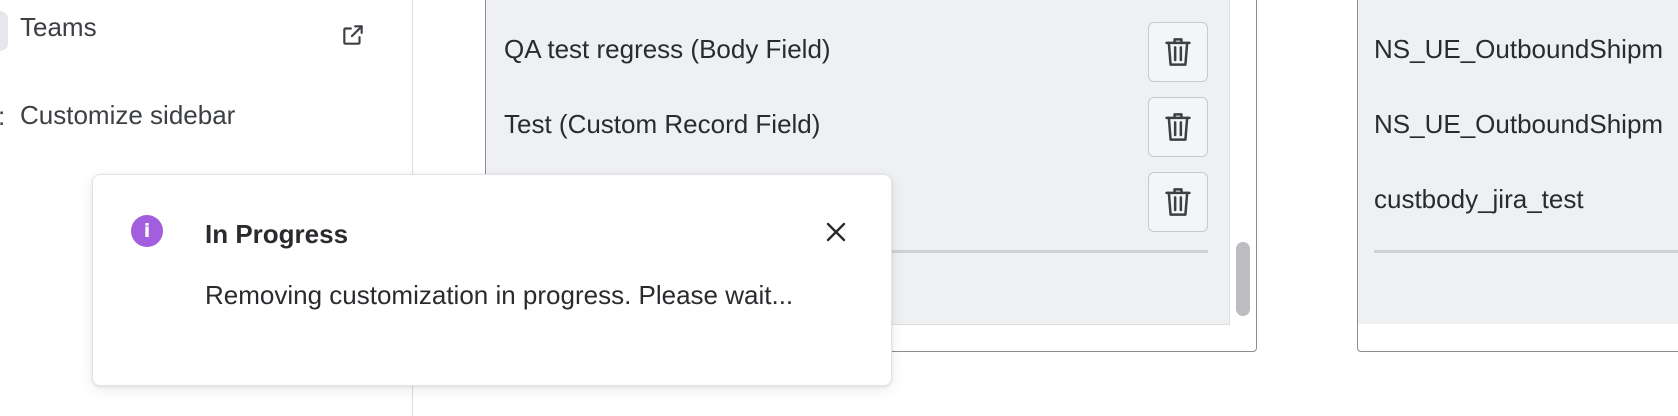 The image size is (1678, 416). Describe the element at coordinates (147, 231) in the screenshot. I see `info-icon: i` at that location.